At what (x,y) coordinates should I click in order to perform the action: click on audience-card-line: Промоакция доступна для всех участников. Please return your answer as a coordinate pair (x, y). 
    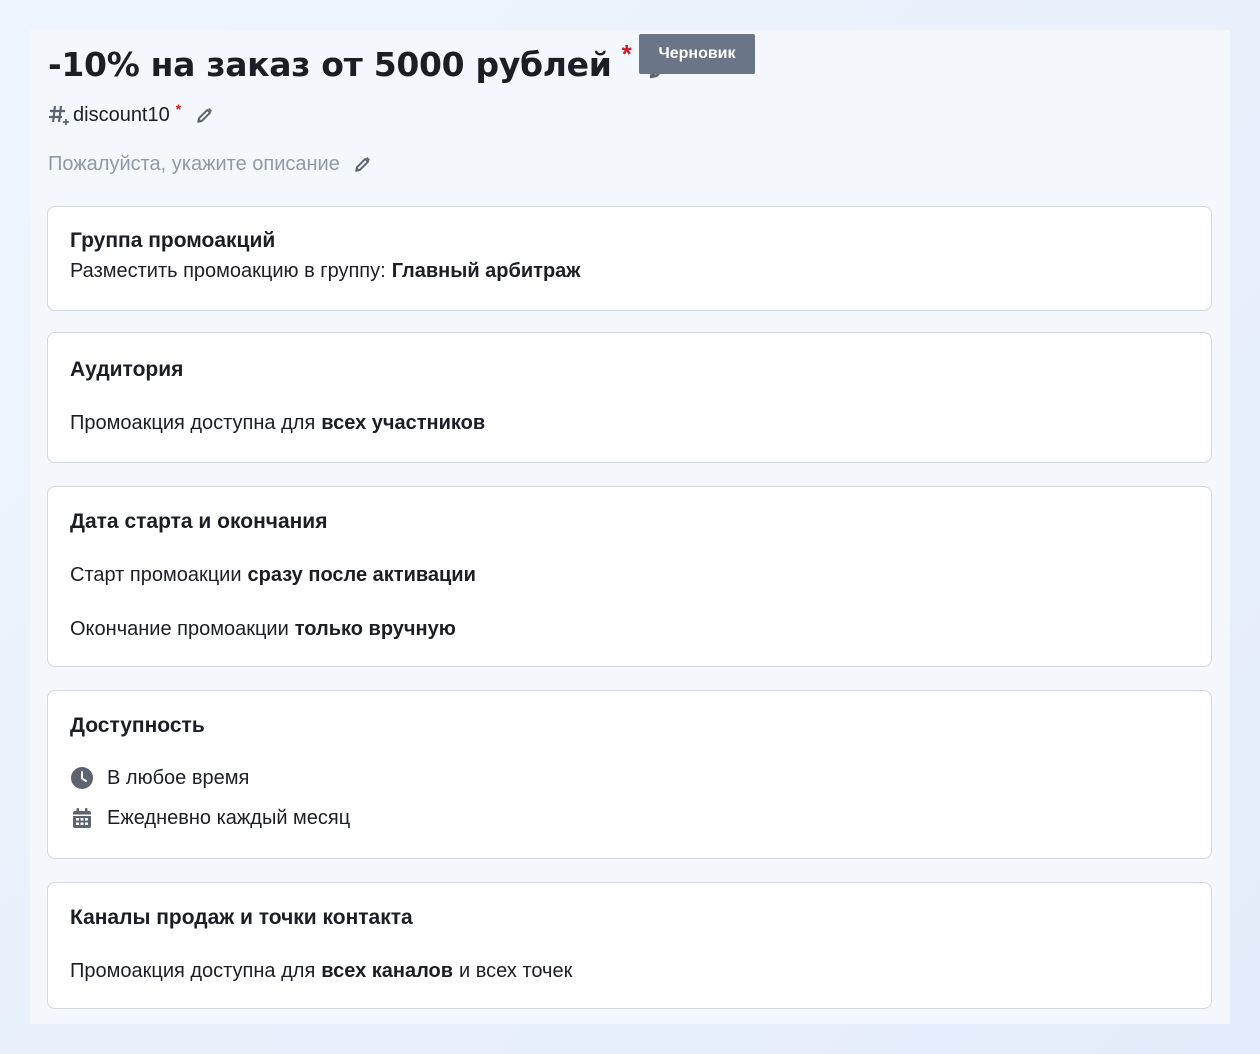
    Looking at the image, I should click on (277, 423).